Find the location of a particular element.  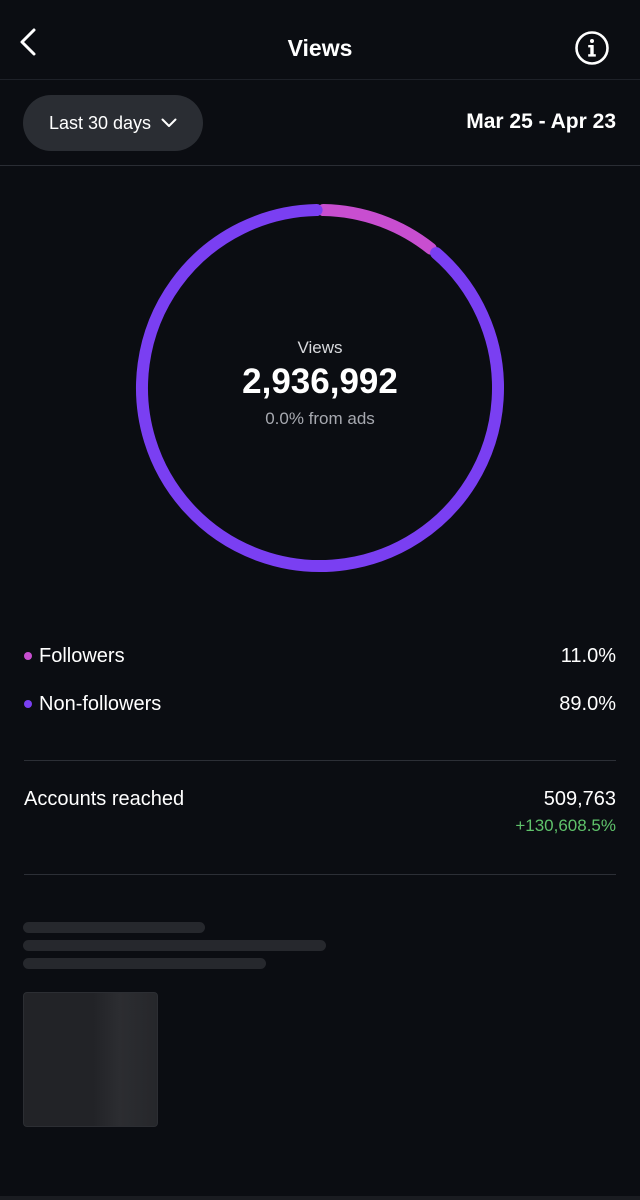

info-icon is located at coordinates (592, 48).